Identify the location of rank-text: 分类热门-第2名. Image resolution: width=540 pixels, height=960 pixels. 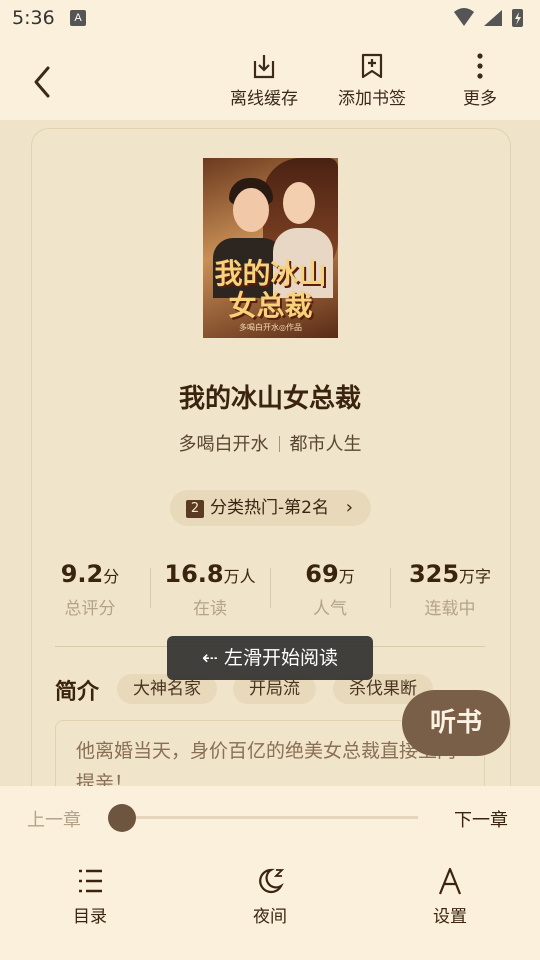
(269, 508).